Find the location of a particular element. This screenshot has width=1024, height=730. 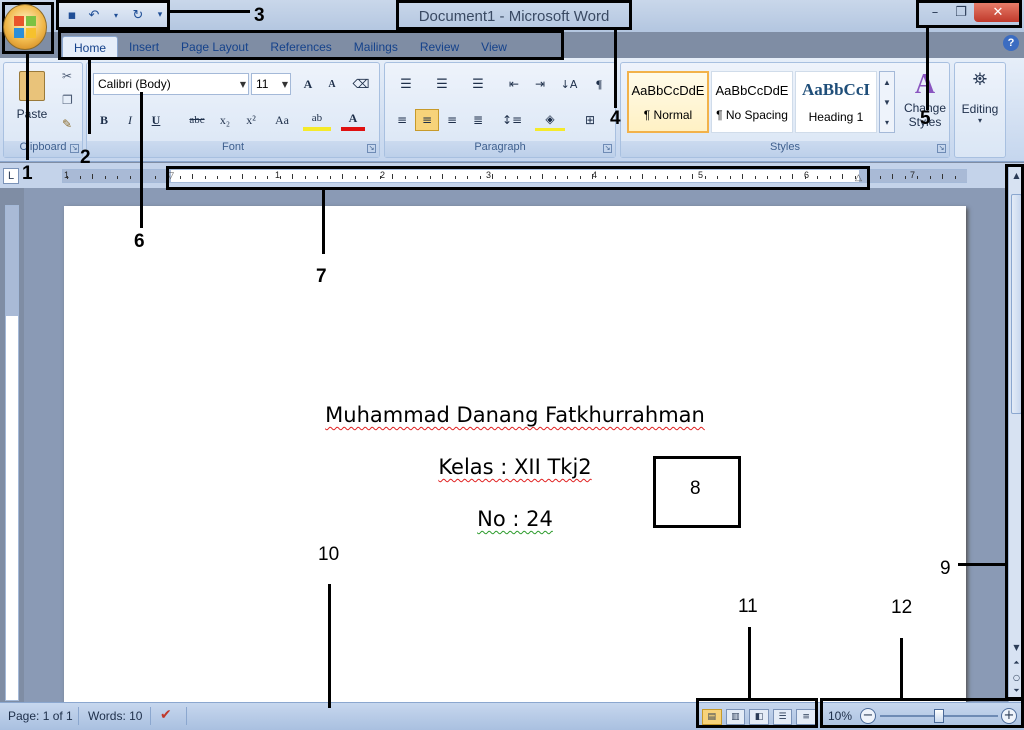

full-screen-reading-icon: ▥ is located at coordinates (735, 717).